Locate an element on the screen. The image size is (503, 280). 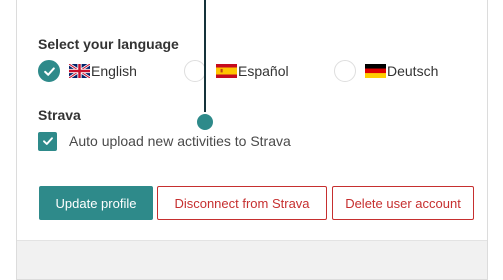
auto-upload-option: Auto upload new activities to Strava is located at coordinates (164, 141).